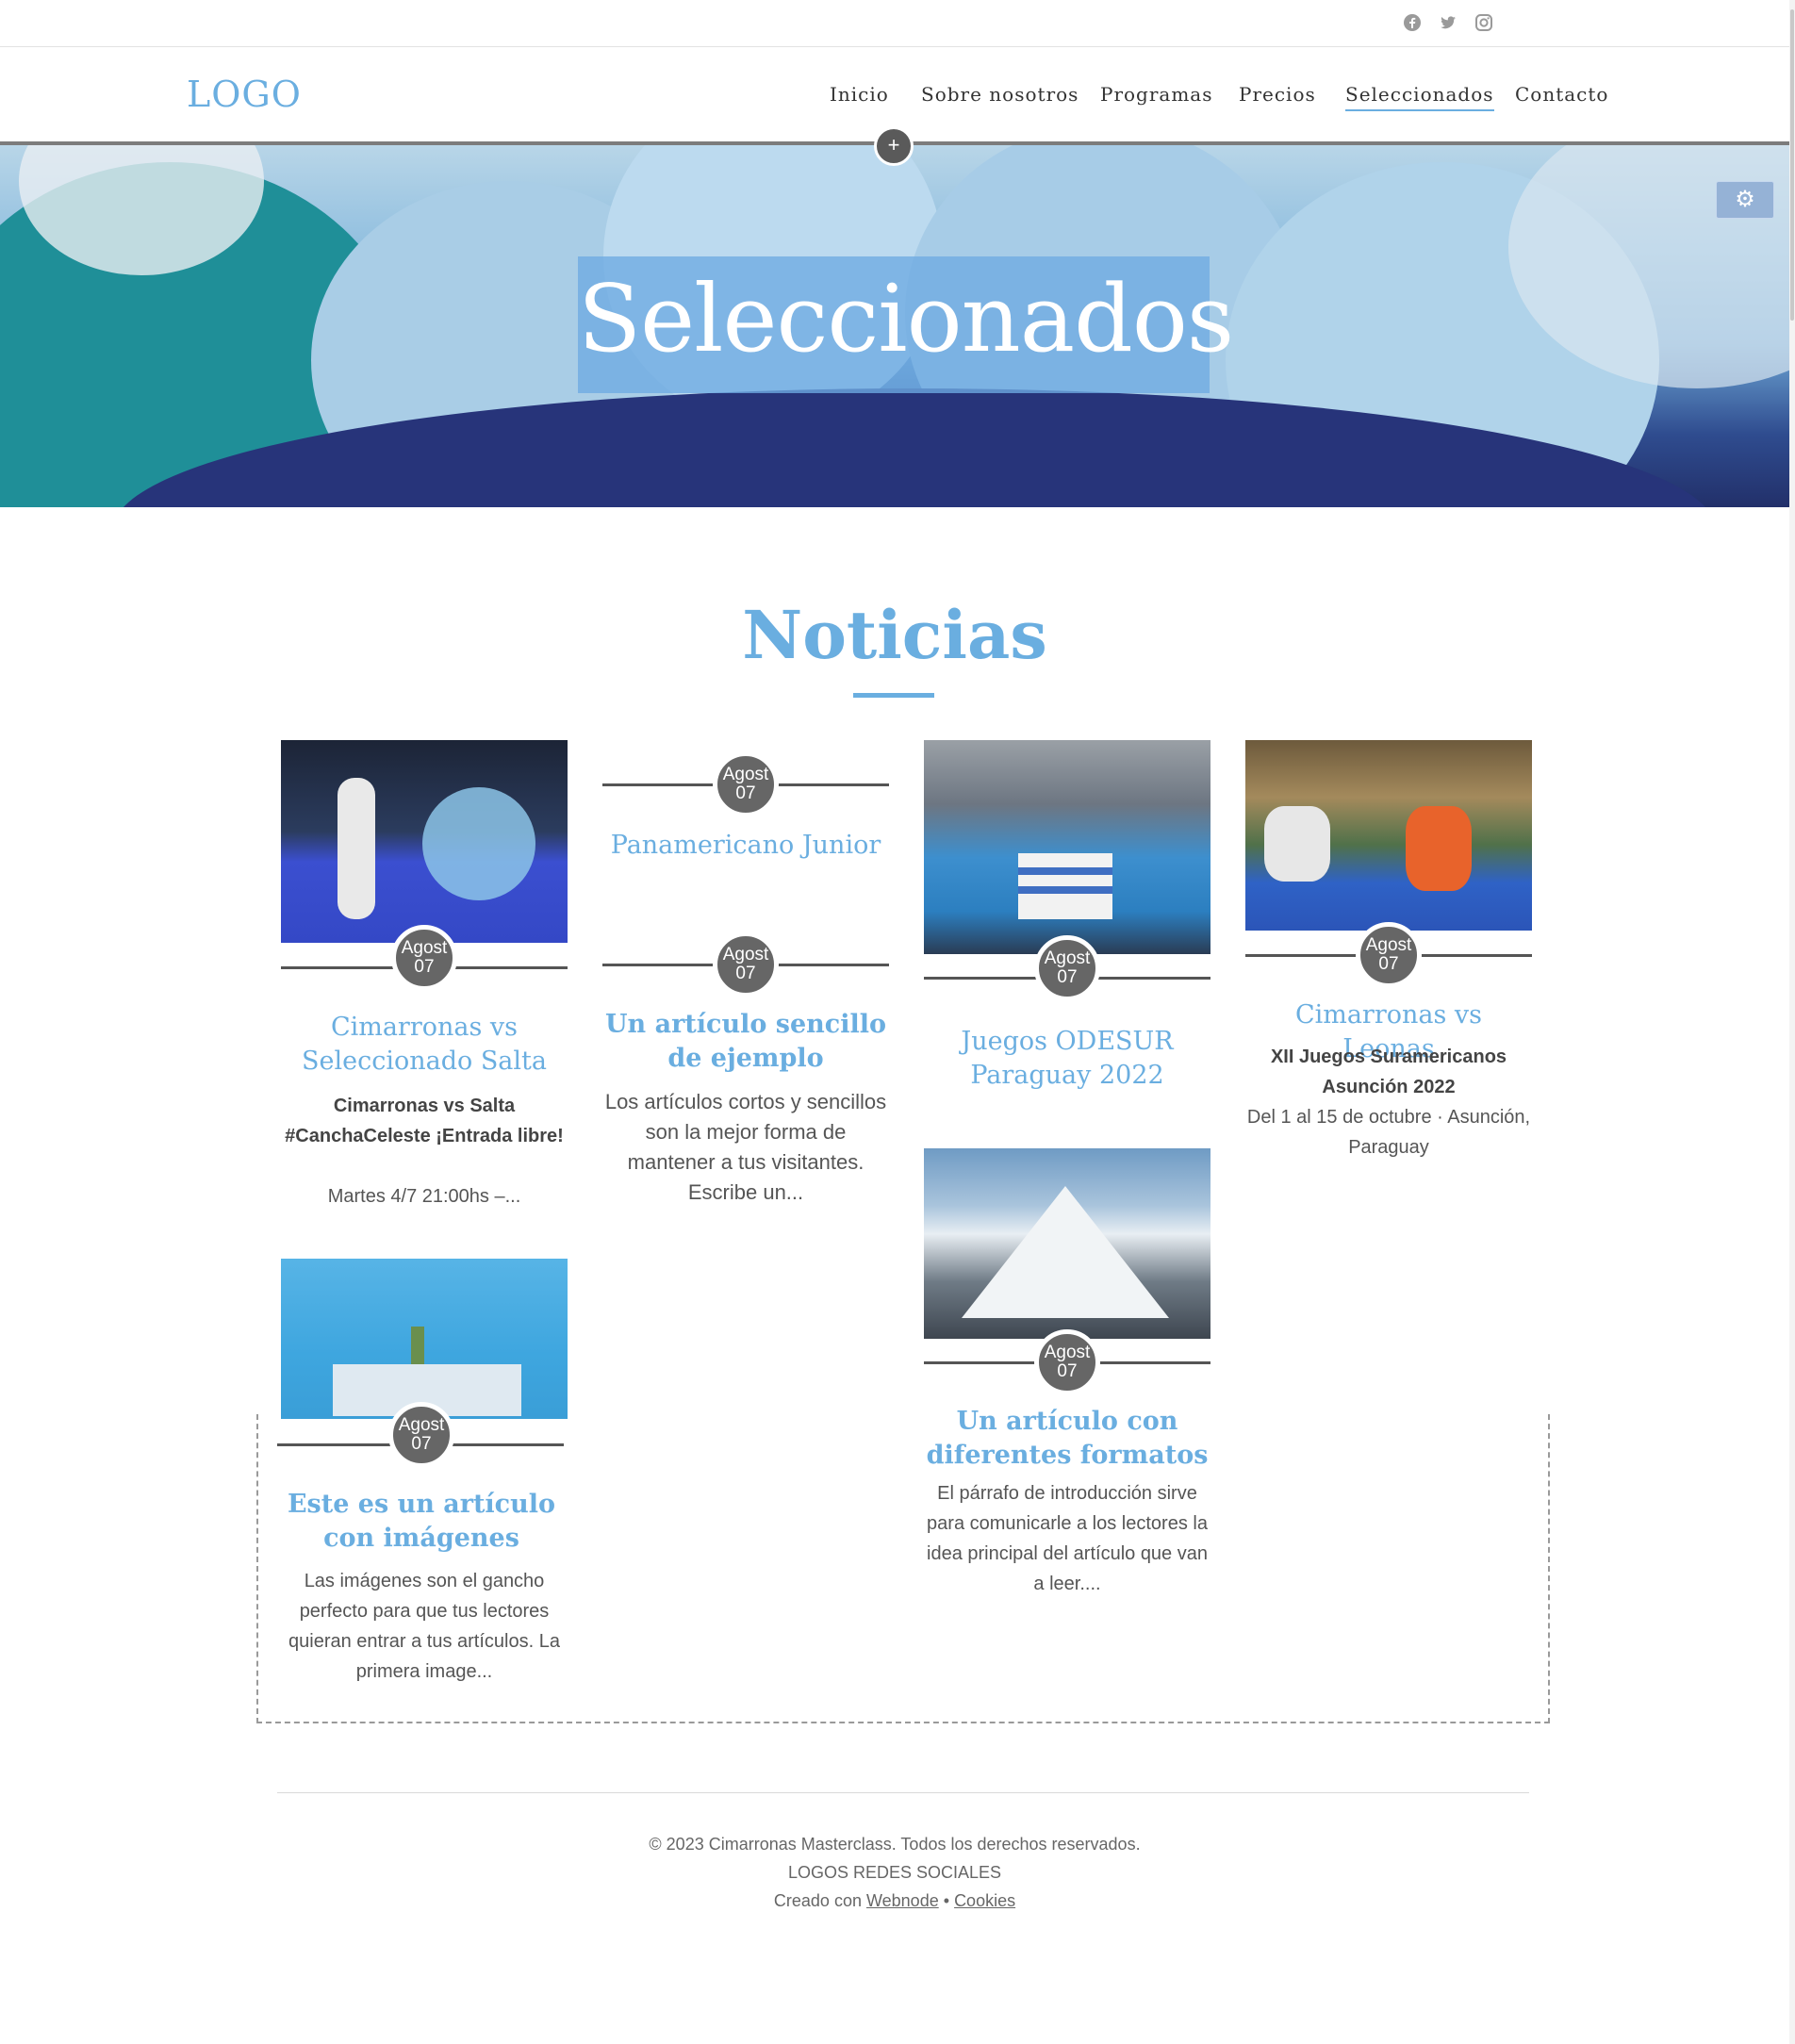  Describe the element at coordinates (1561, 94) in the screenshot. I see `nav-item-contacto: Contacto` at that location.